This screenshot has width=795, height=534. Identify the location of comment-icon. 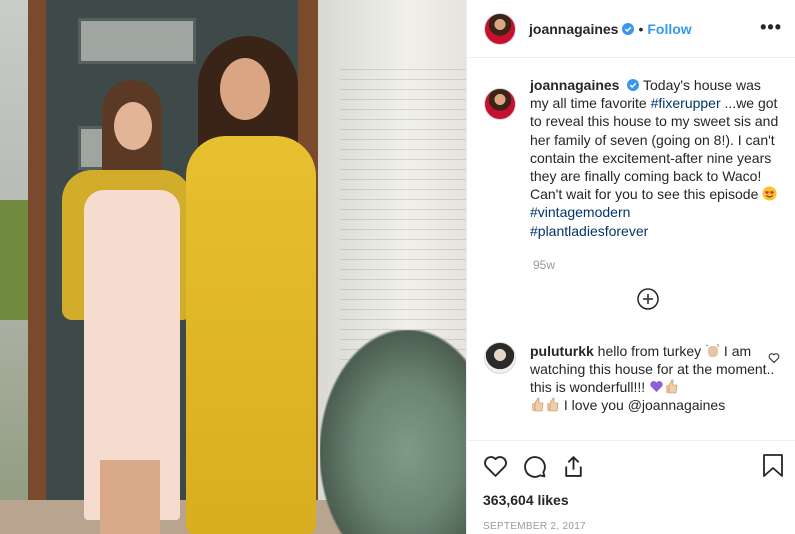
(534, 466).